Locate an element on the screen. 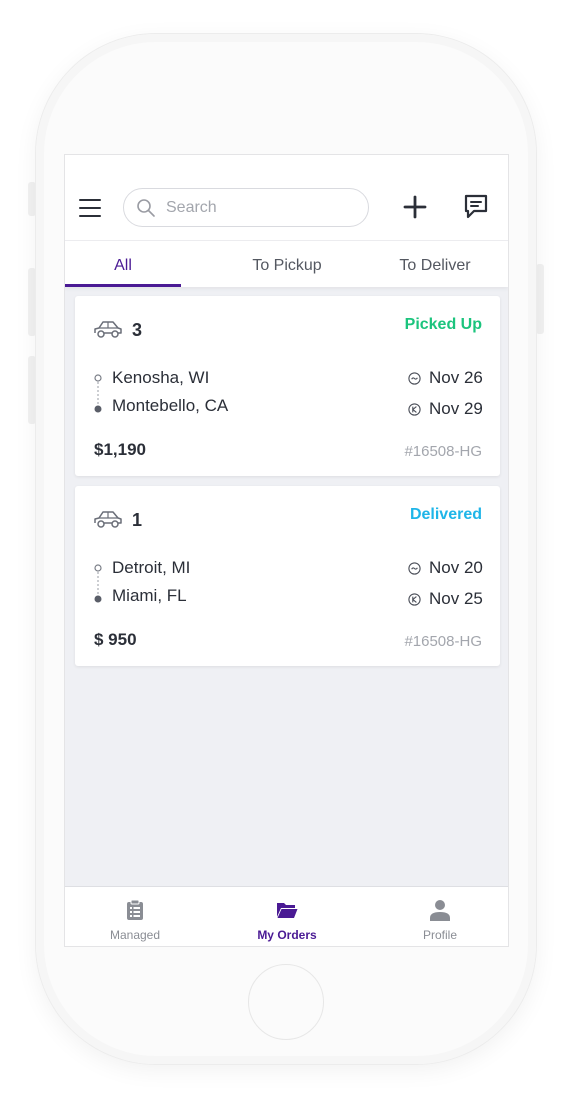 Image resolution: width=572 pixels, height=1100 pixels. nav-item-my-orders: My Orders is located at coordinates (287, 916).